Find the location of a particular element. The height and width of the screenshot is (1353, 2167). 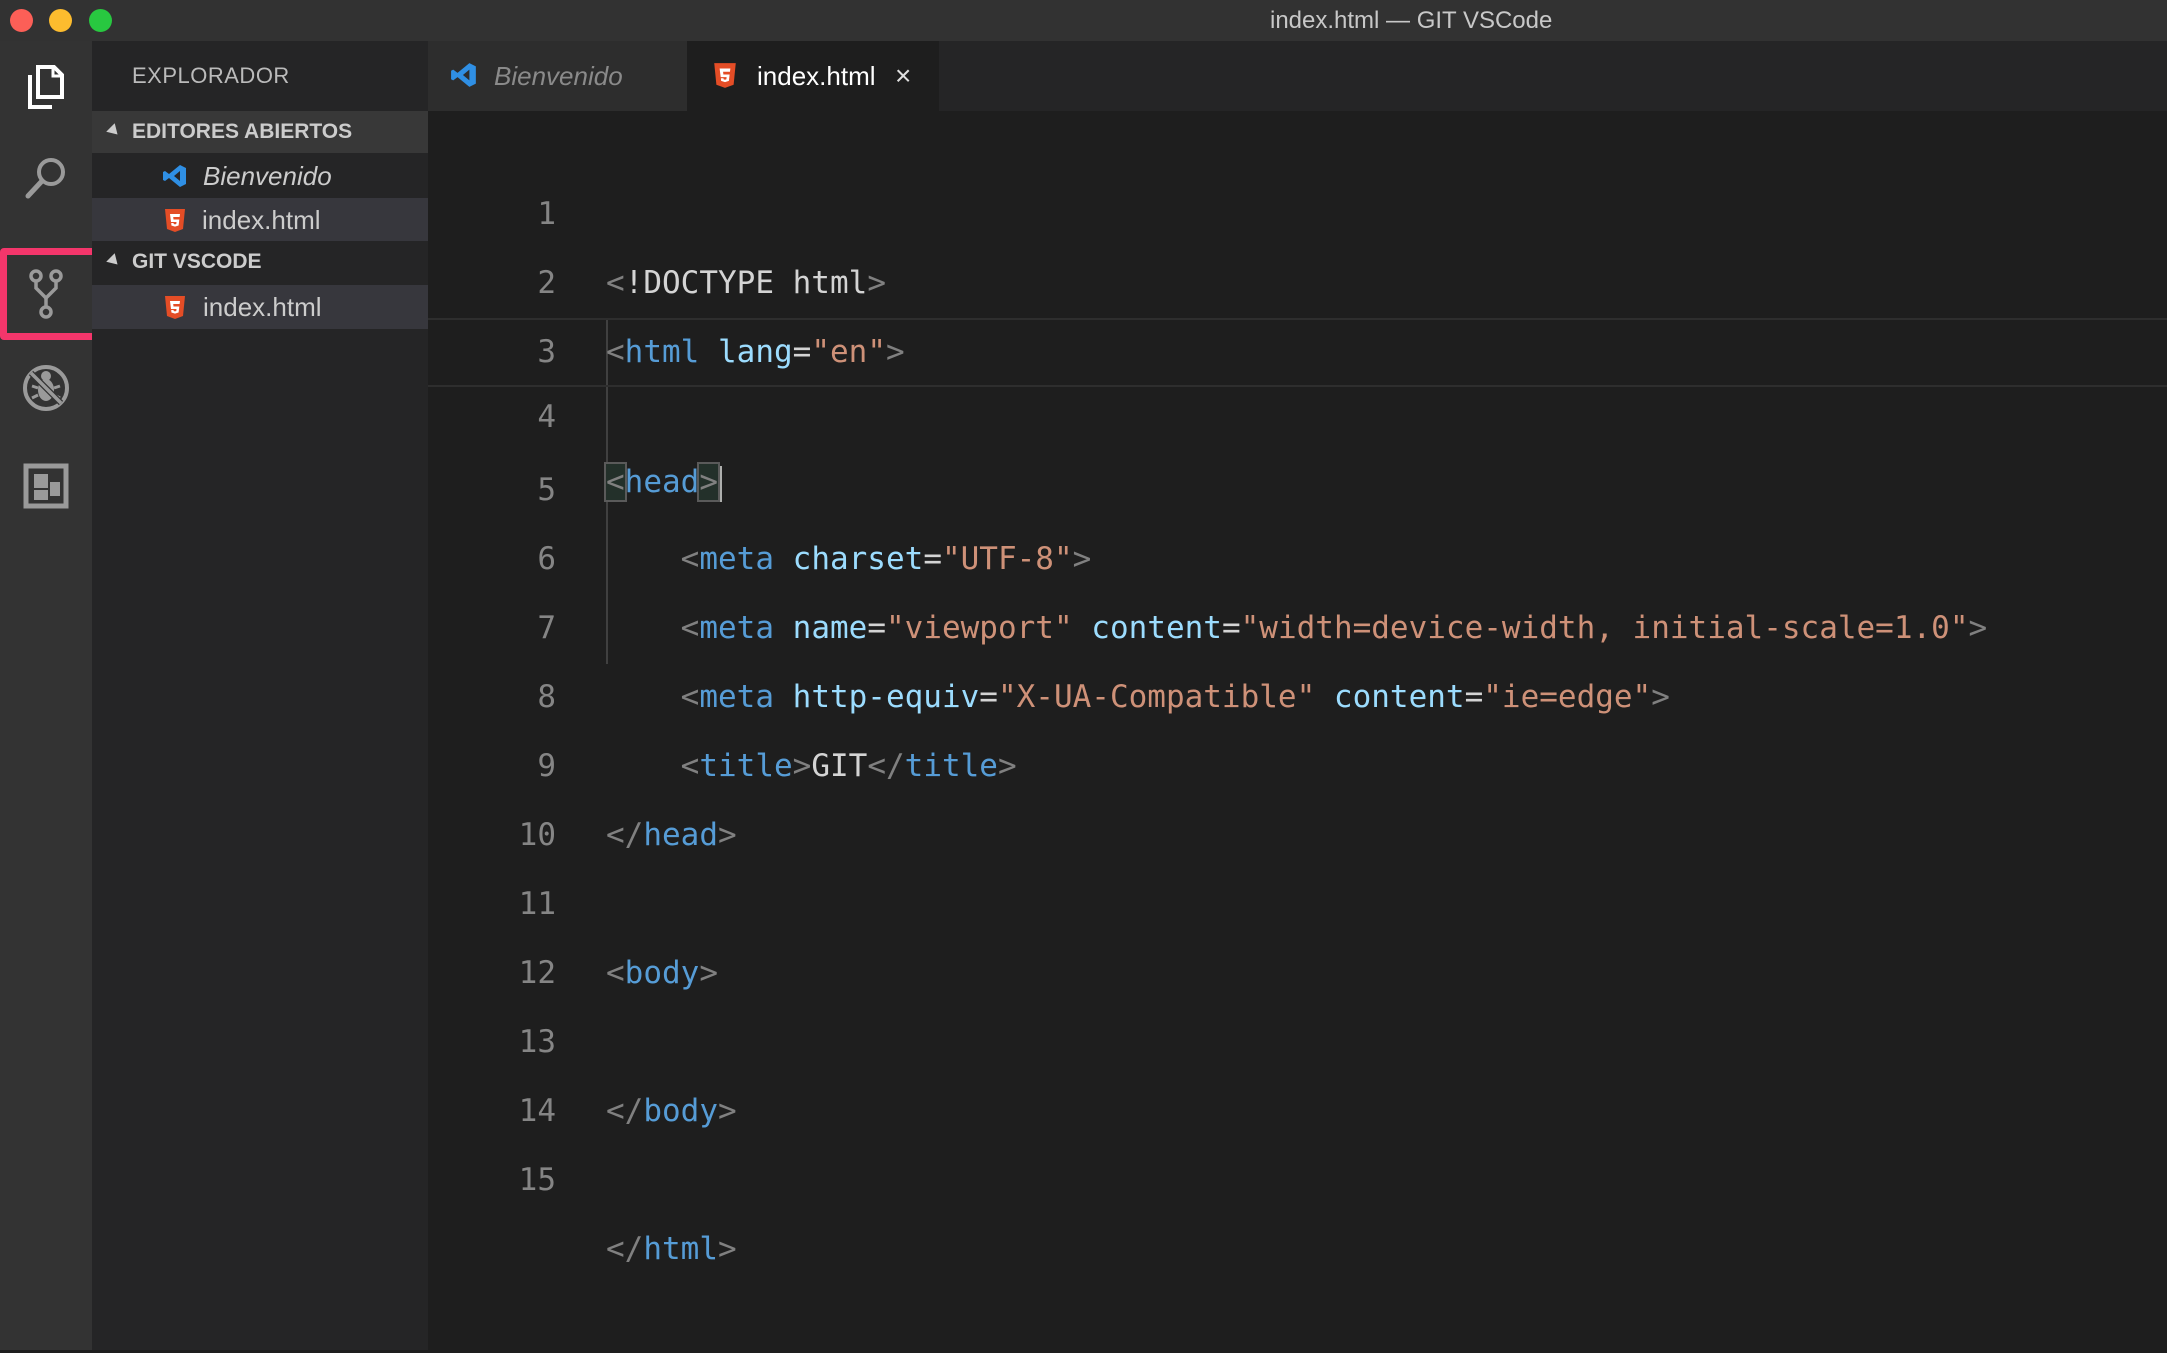

source-control-highlight is located at coordinates (50, 294).